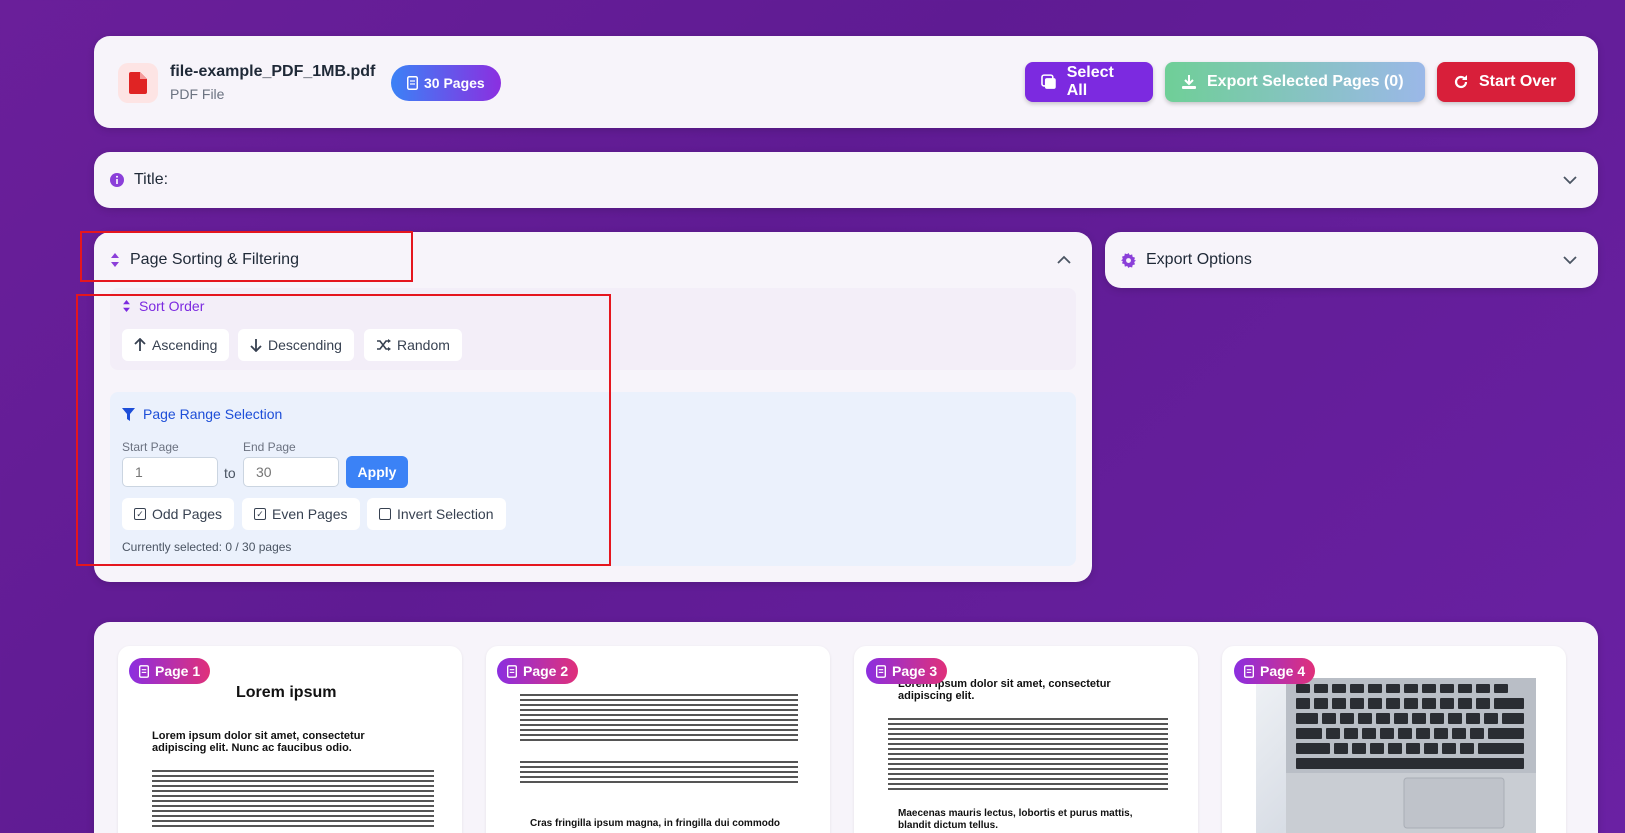 The image size is (1625, 833). What do you see at coordinates (185, 345) in the screenshot?
I see `ascending-label: Ascending` at bounding box center [185, 345].